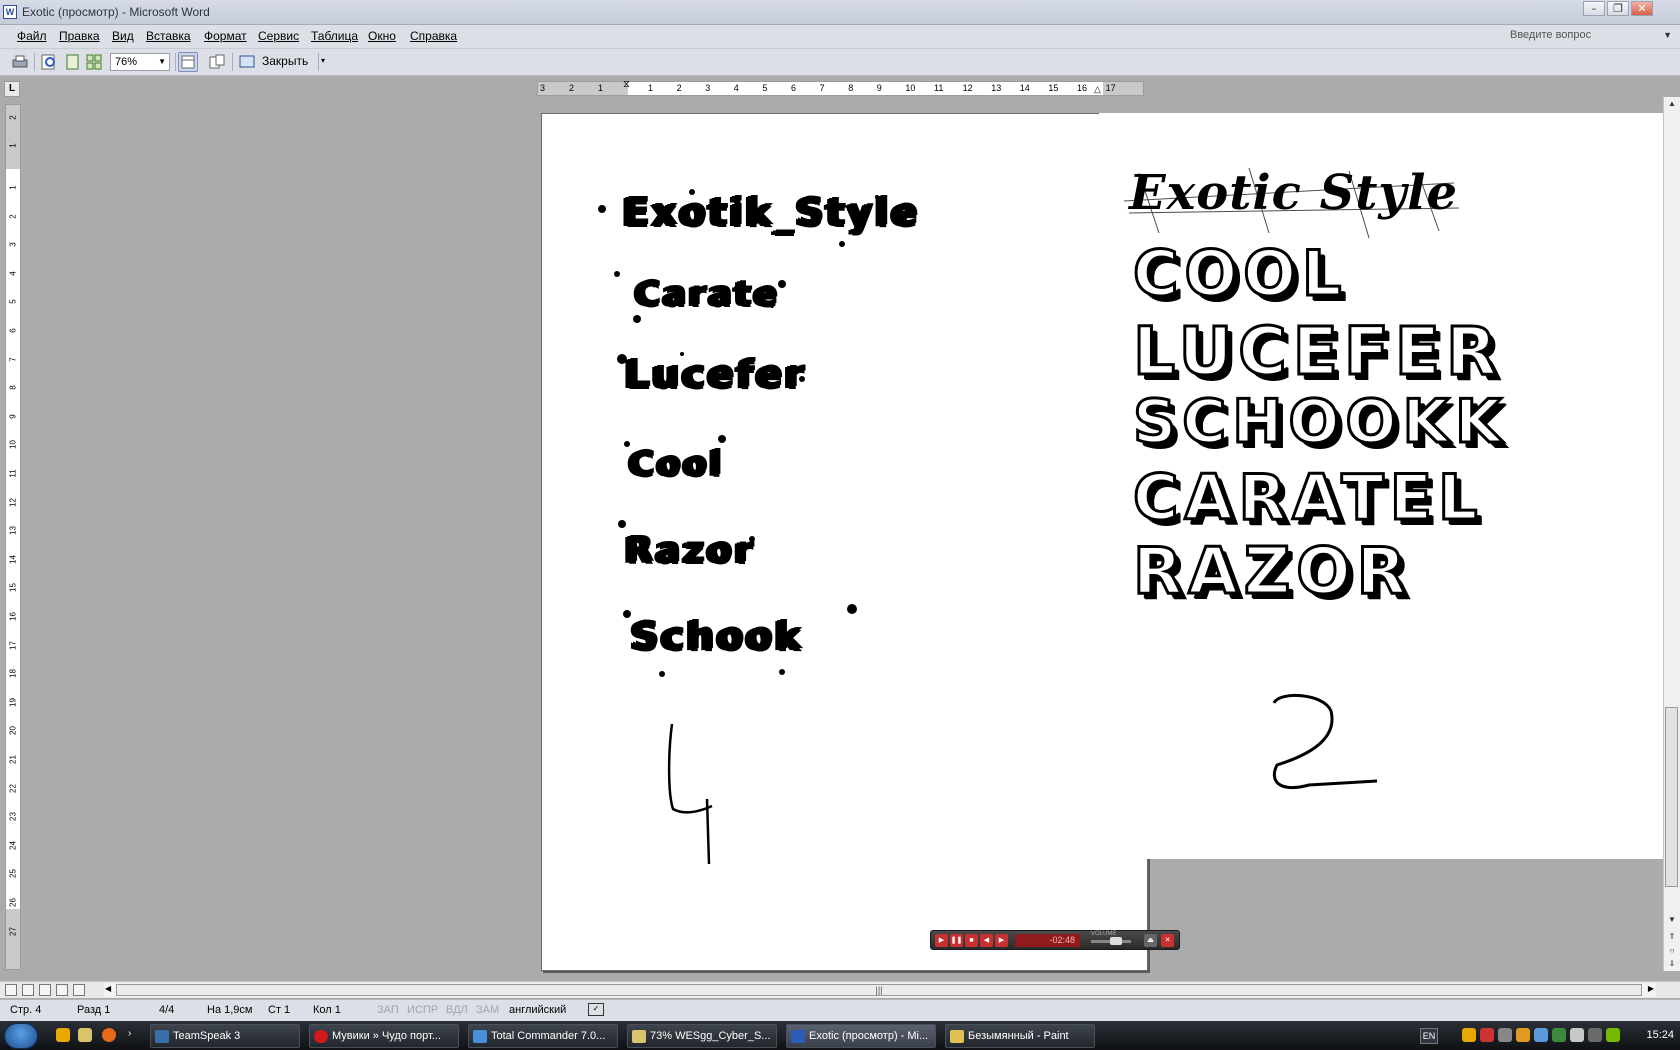 This screenshot has width=1680, height=1050. Describe the element at coordinates (32, 36) in the screenshot. I see `menu-file: Файл` at that location.